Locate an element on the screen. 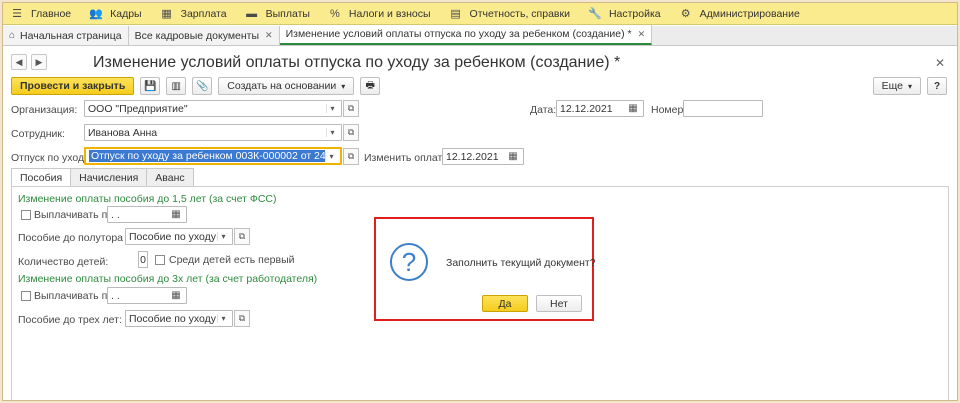 The image size is (960, 403). employee-label: Сотрудник: is located at coordinates (38, 134).